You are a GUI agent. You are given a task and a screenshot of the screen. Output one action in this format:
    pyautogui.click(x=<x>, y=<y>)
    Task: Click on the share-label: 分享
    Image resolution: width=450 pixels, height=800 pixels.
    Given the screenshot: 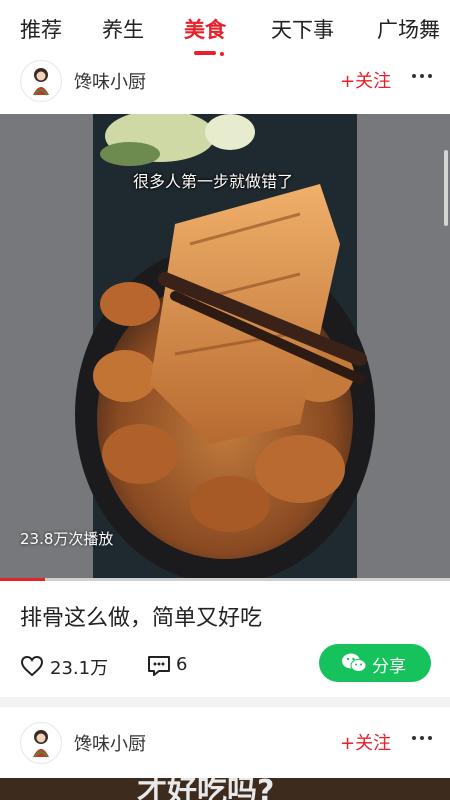 What is the action you would take?
    pyautogui.click(x=389, y=667)
    